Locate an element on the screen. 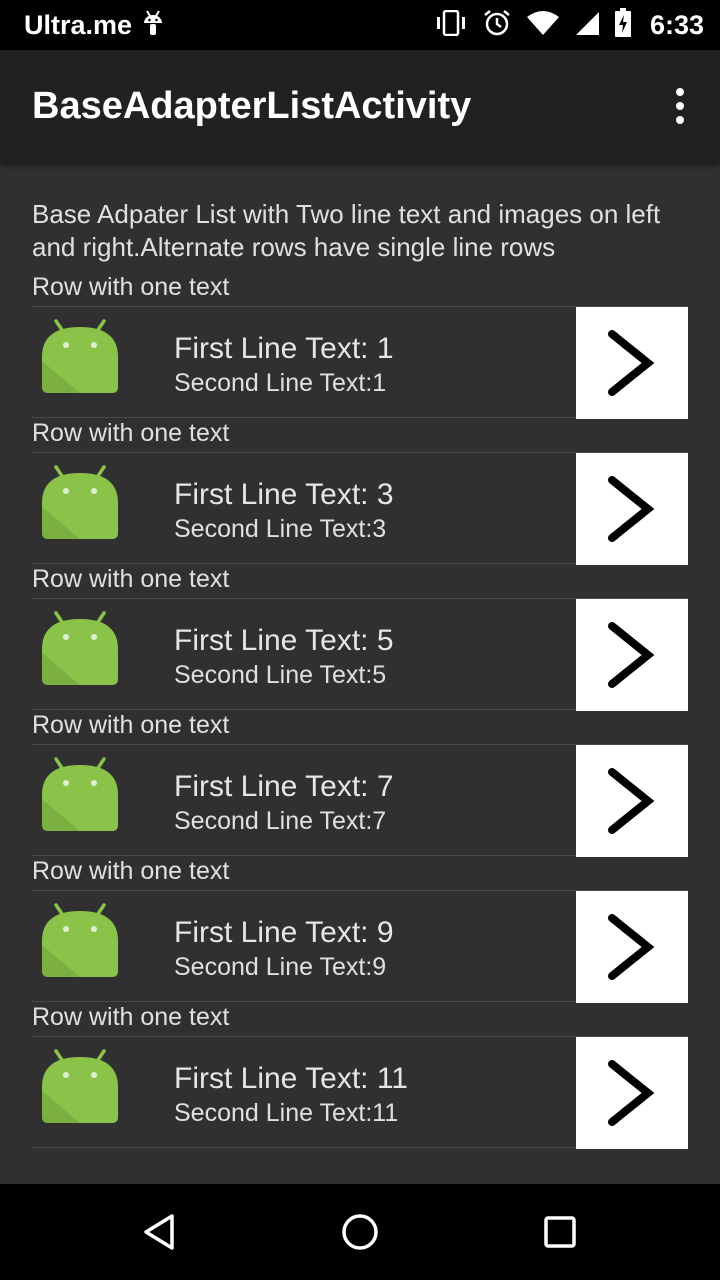 Image resolution: width=720 pixels, height=1280 pixels. row-text-block: First Line Text: 9 Second Line Text:9 is located at coordinates (284, 949).